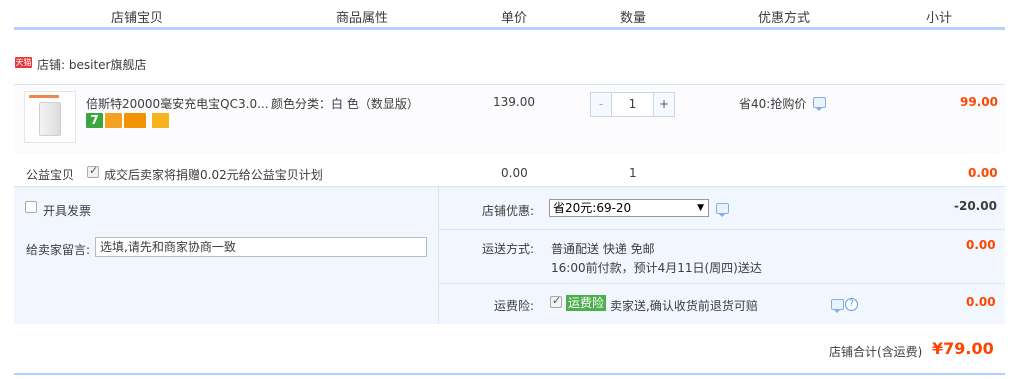 The height and width of the screenshot is (379, 1013). What do you see at coordinates (91, 64) in the screenshot?
I see `shop-name-link: 店铺: besiter旗舰店` at bounding box center [91, 64].